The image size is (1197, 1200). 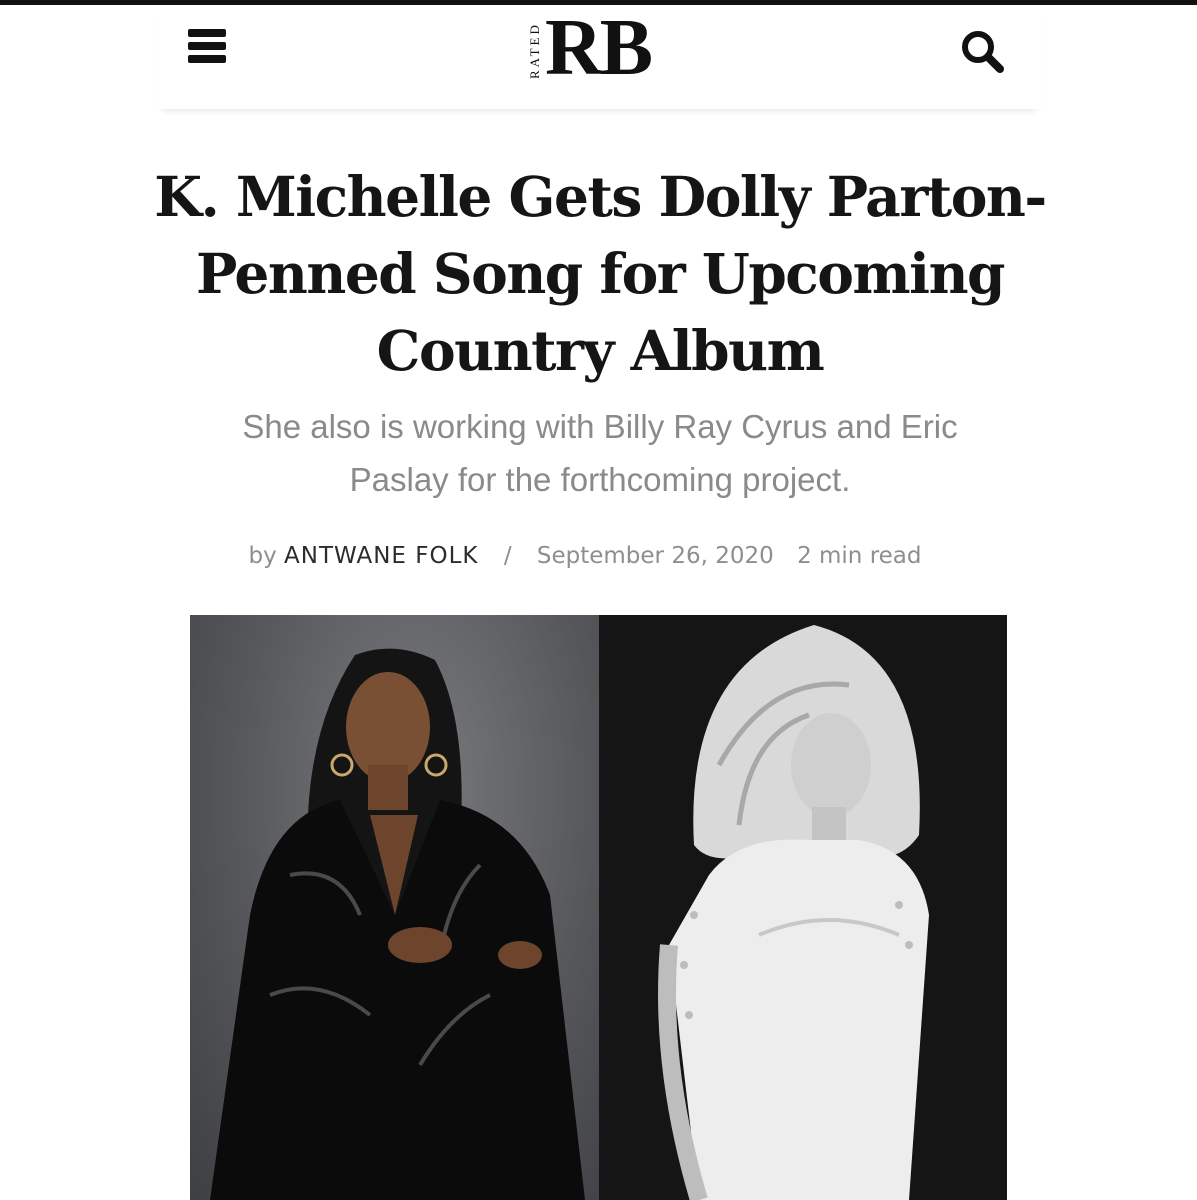 What do you see at coordinates (655, 556) in the screenshot?
I see `publish-date: September 26, 2020` at bounding box center [655, 556].